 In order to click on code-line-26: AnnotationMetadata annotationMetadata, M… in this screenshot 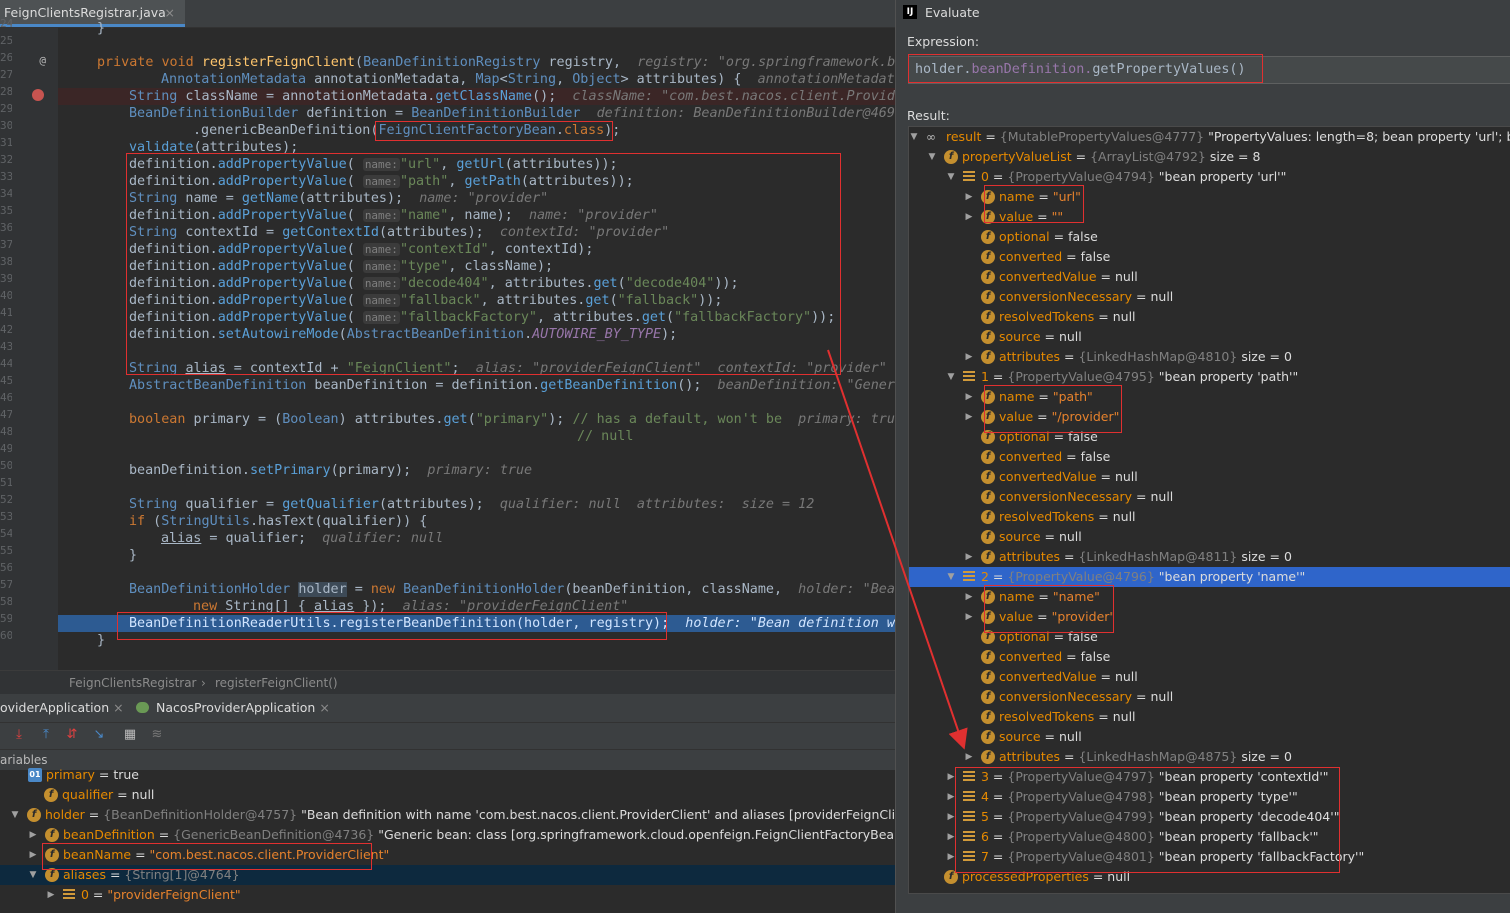, I will do `click(528, 79)`.